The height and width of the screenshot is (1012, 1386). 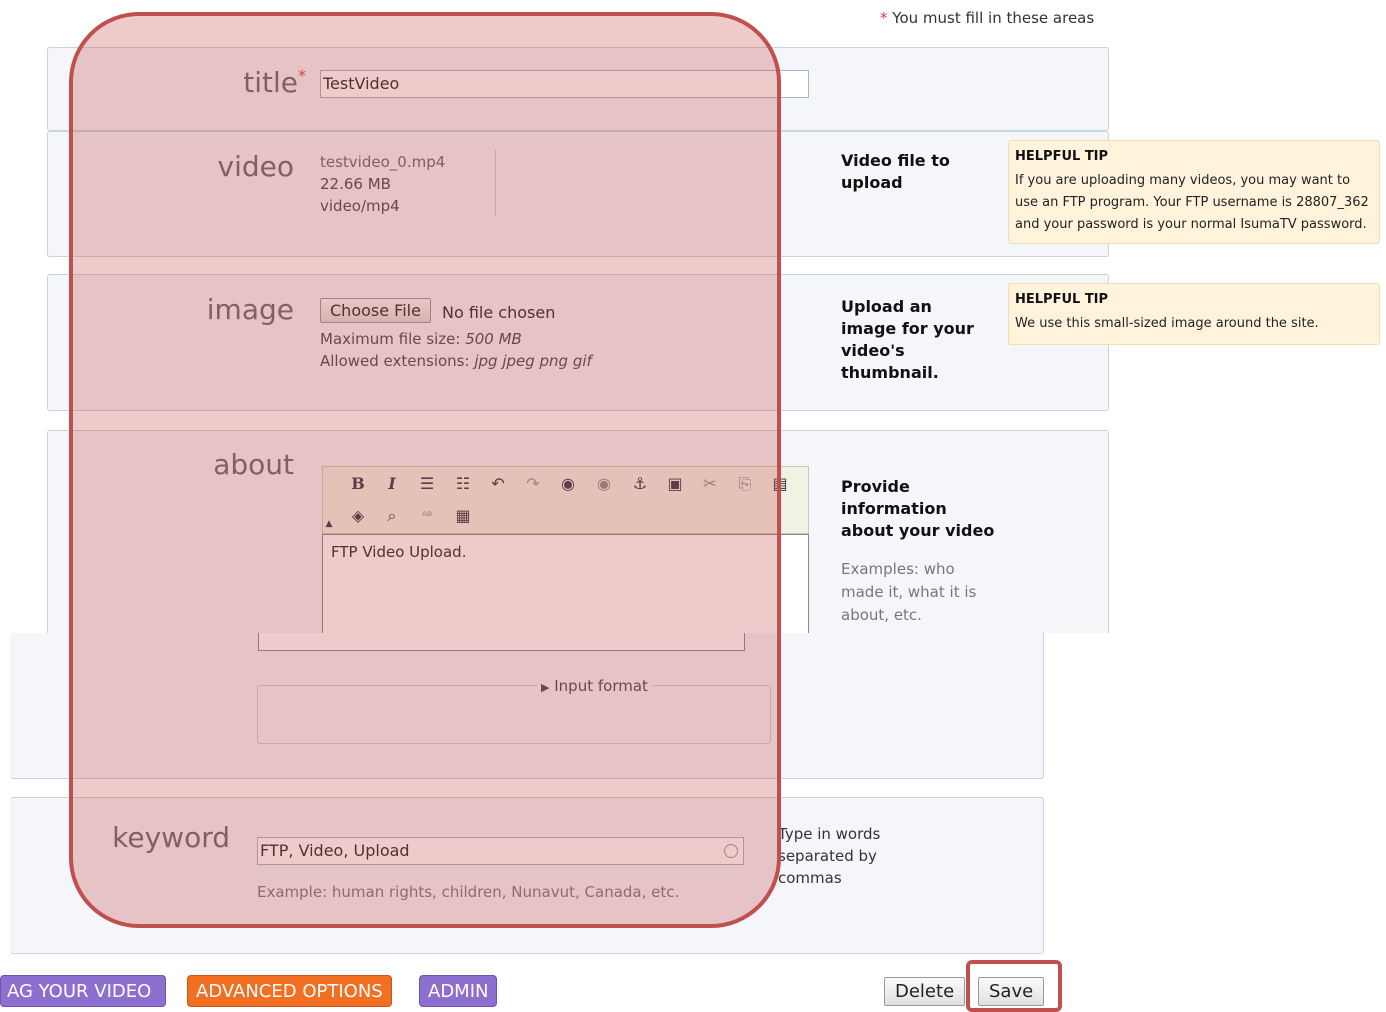 What do you see at coordinates (500, 851) in the screenshot?
I see `keyword-input: FTP, Video, Upload` at bounding box center [500, 851].